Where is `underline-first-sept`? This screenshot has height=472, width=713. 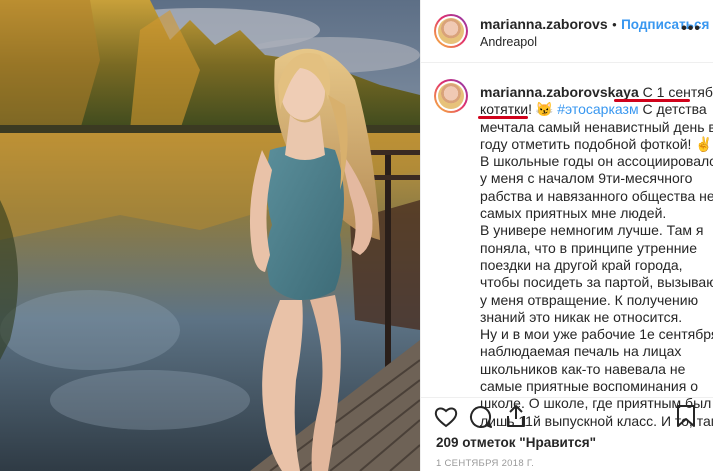 underline-first-sept is located at coordinates (652, 100).